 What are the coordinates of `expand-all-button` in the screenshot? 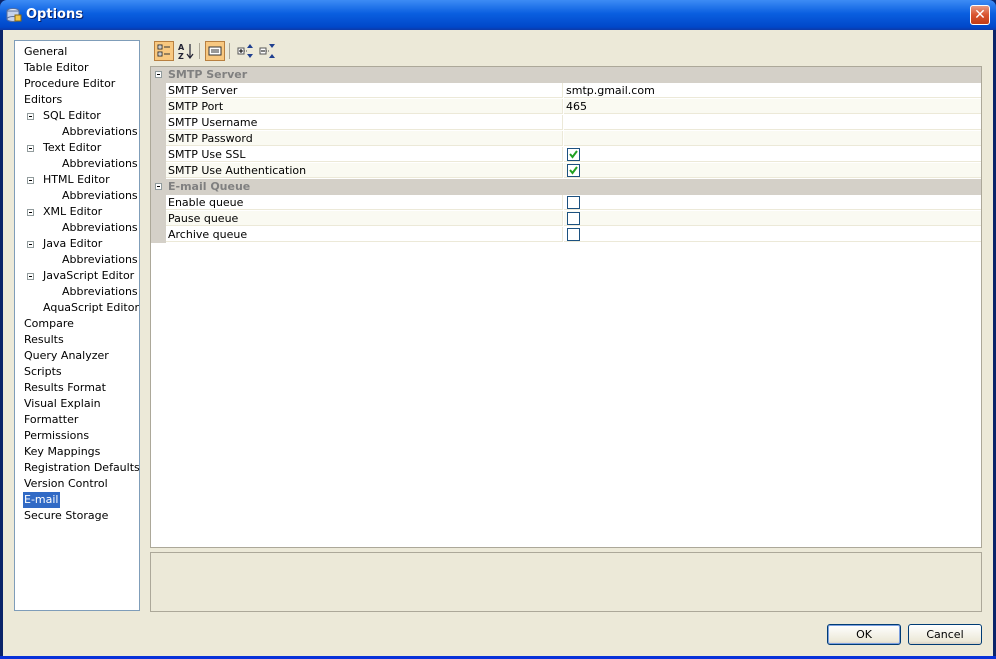 It's located at (246, 51).